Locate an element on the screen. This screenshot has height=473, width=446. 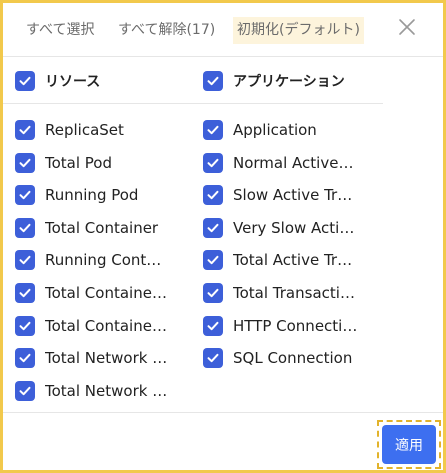
application-group-header: アプリケーション is located at coordinates (274, 81).